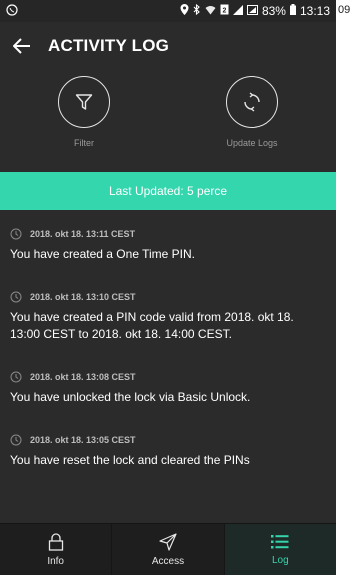  What do you see at coordinates (252, 143) in the screenshot?
I see `update-label: Update Logs` at bounding box center [252, 143].